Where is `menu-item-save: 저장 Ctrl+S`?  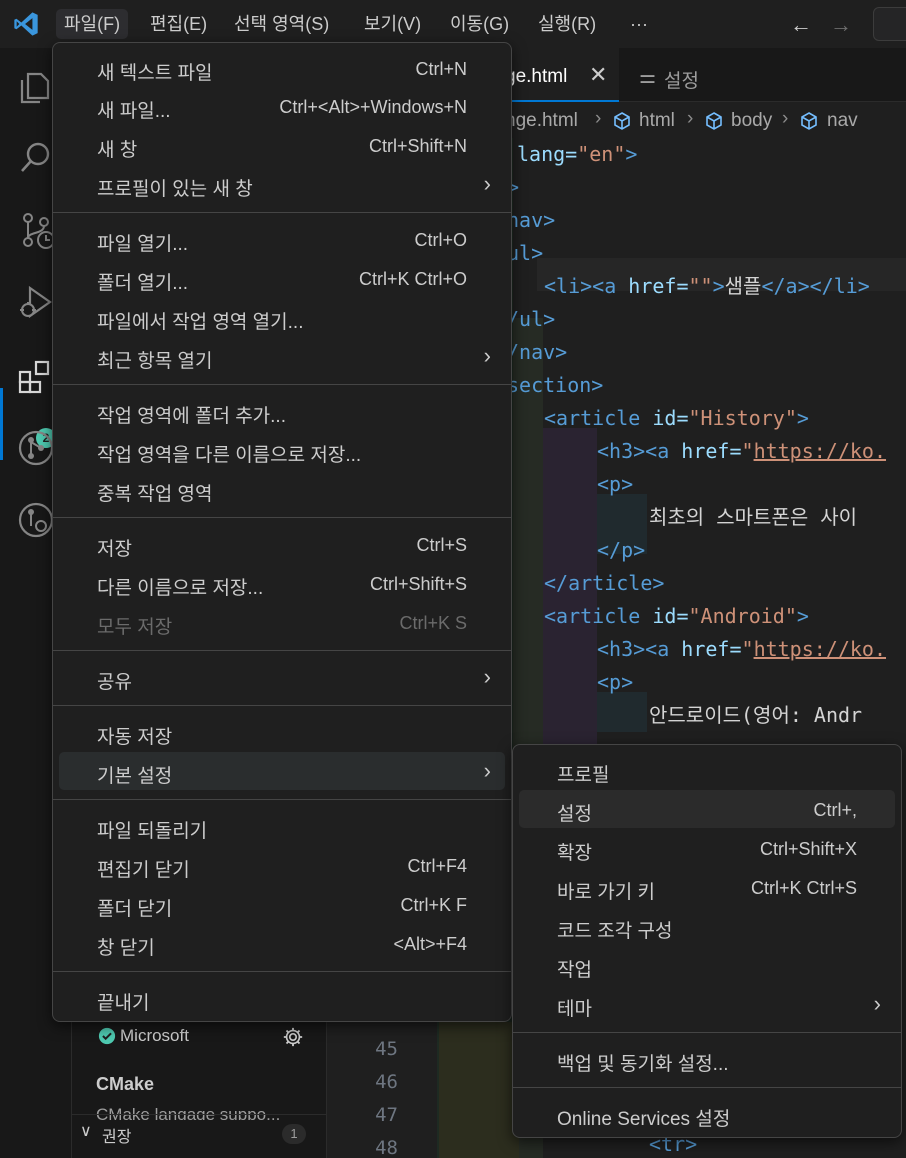
menu-item-save: 저장 Ctrl+S is located at coordinates (282, 544).